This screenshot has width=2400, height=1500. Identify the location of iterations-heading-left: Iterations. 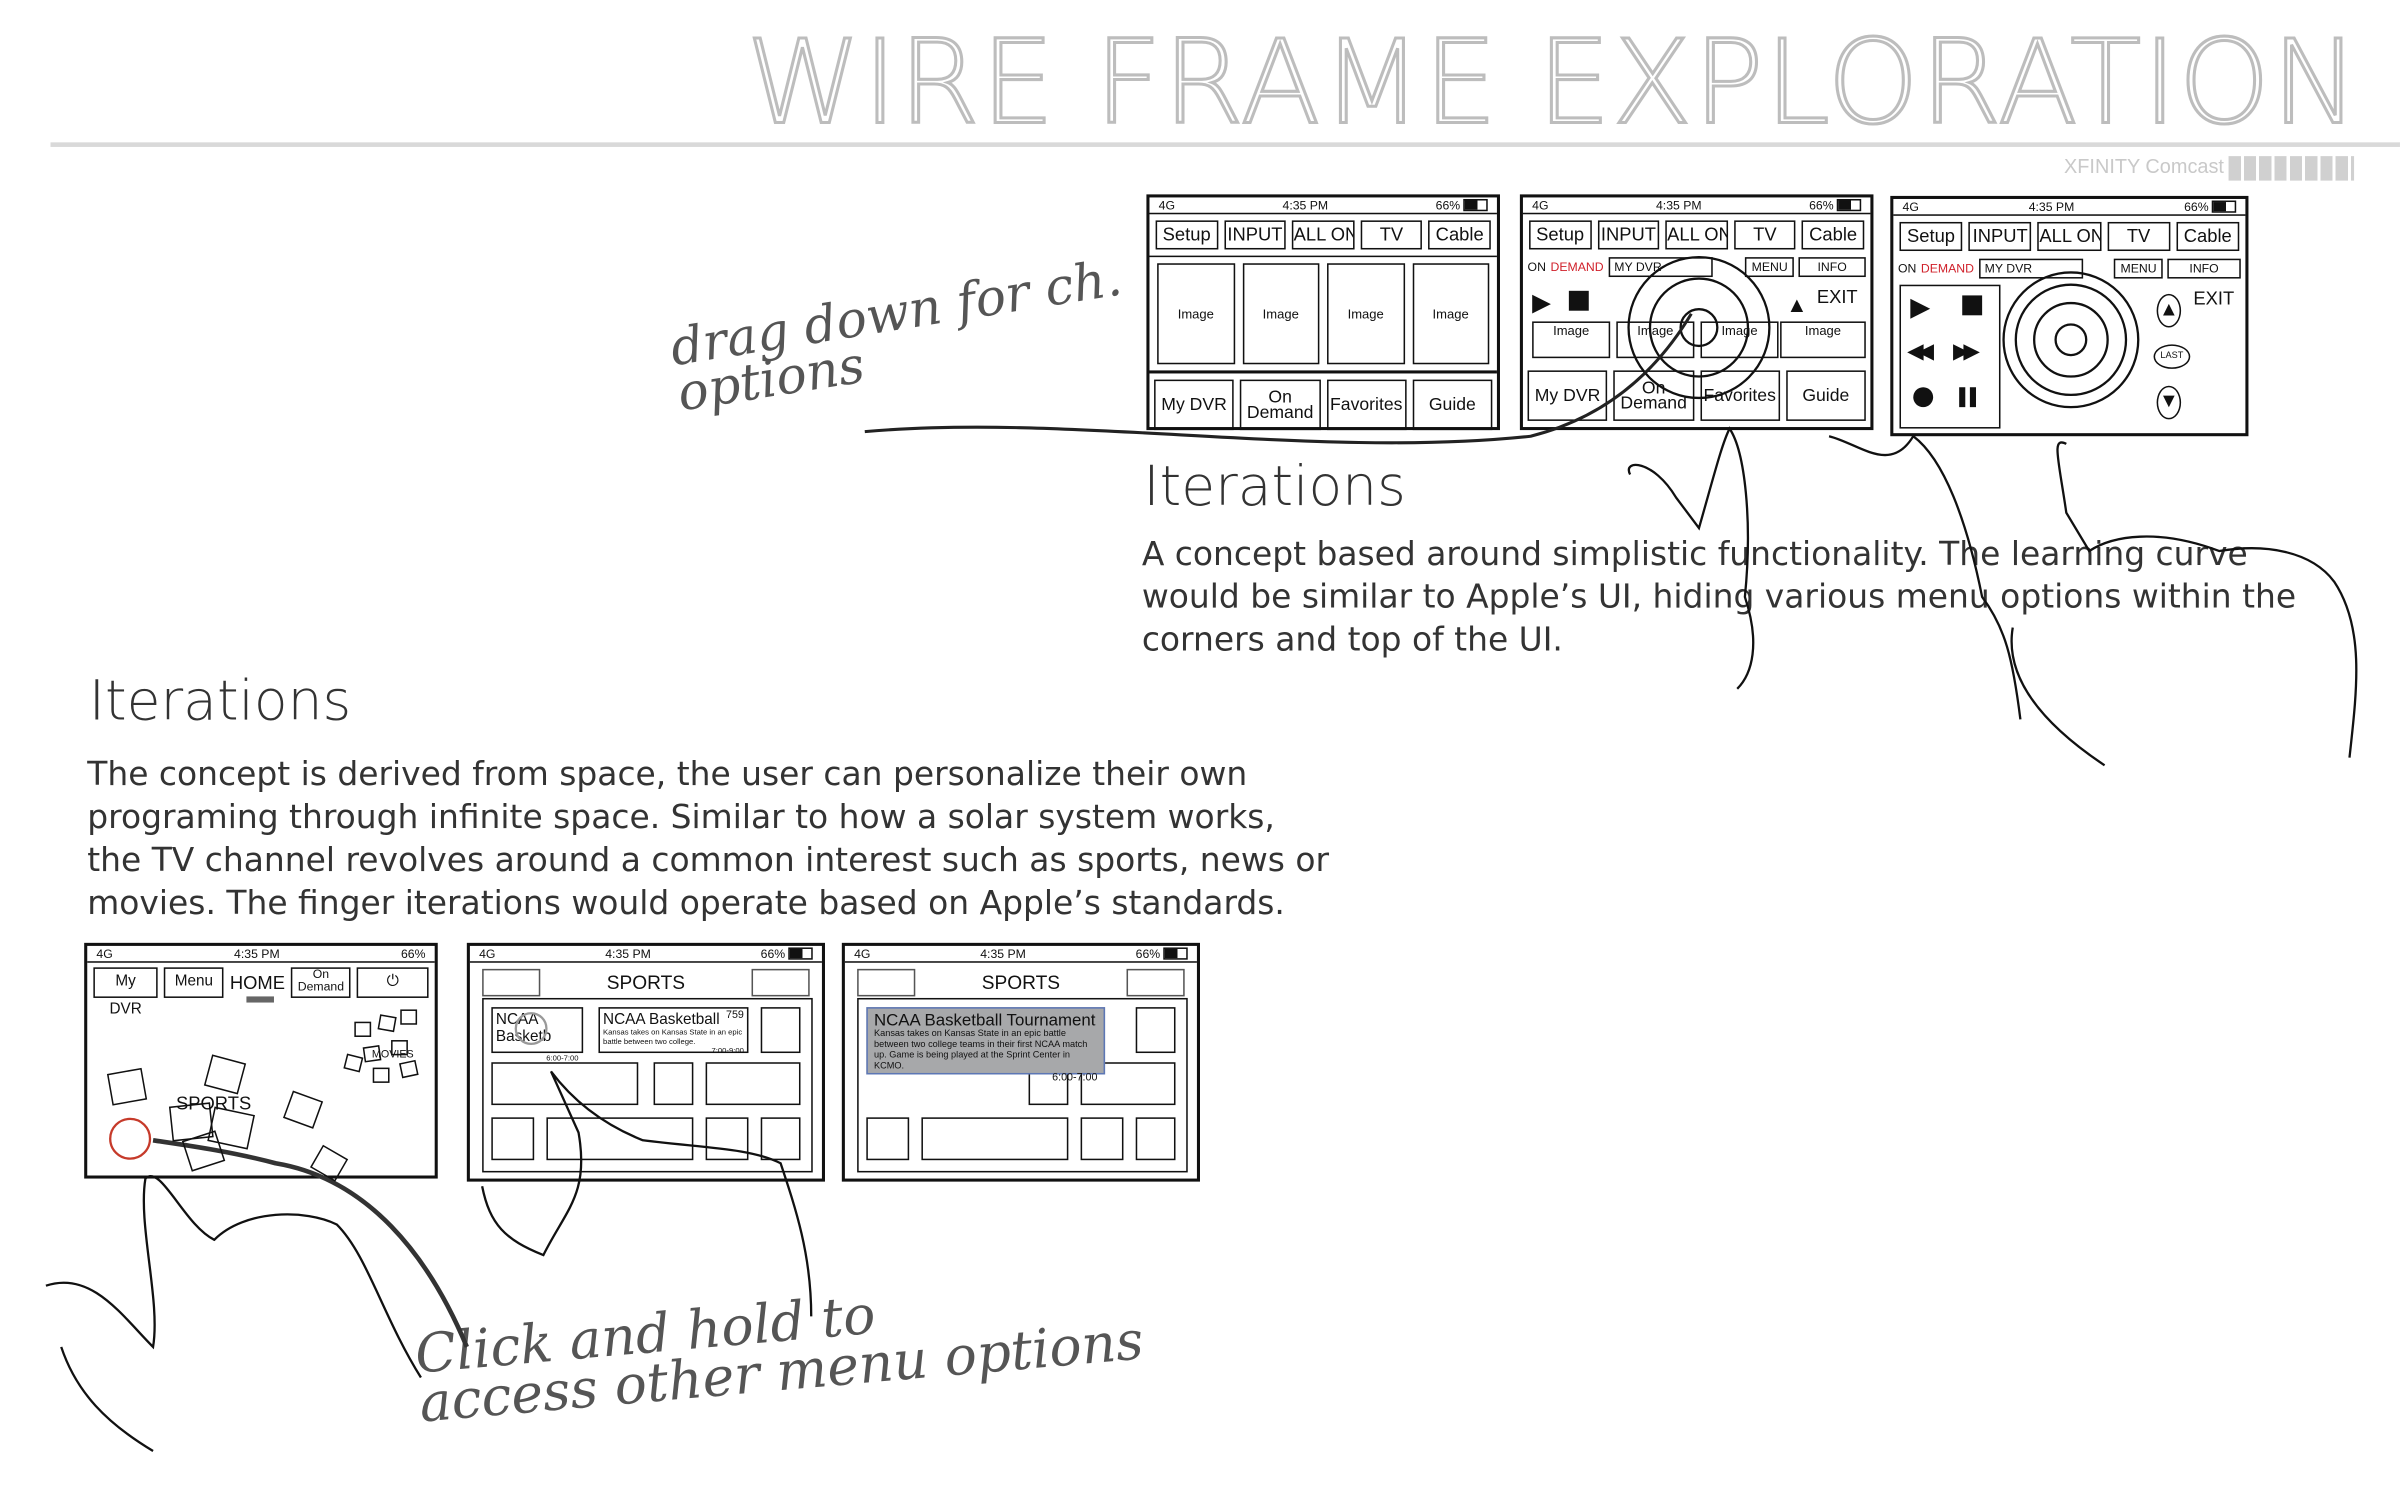
(220, 702).